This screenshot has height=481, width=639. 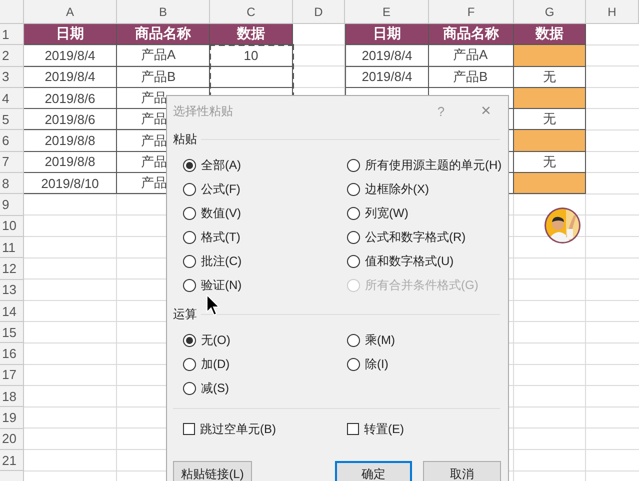 I want to click on radio-option: 乘(M), so click(x=427, y=340).